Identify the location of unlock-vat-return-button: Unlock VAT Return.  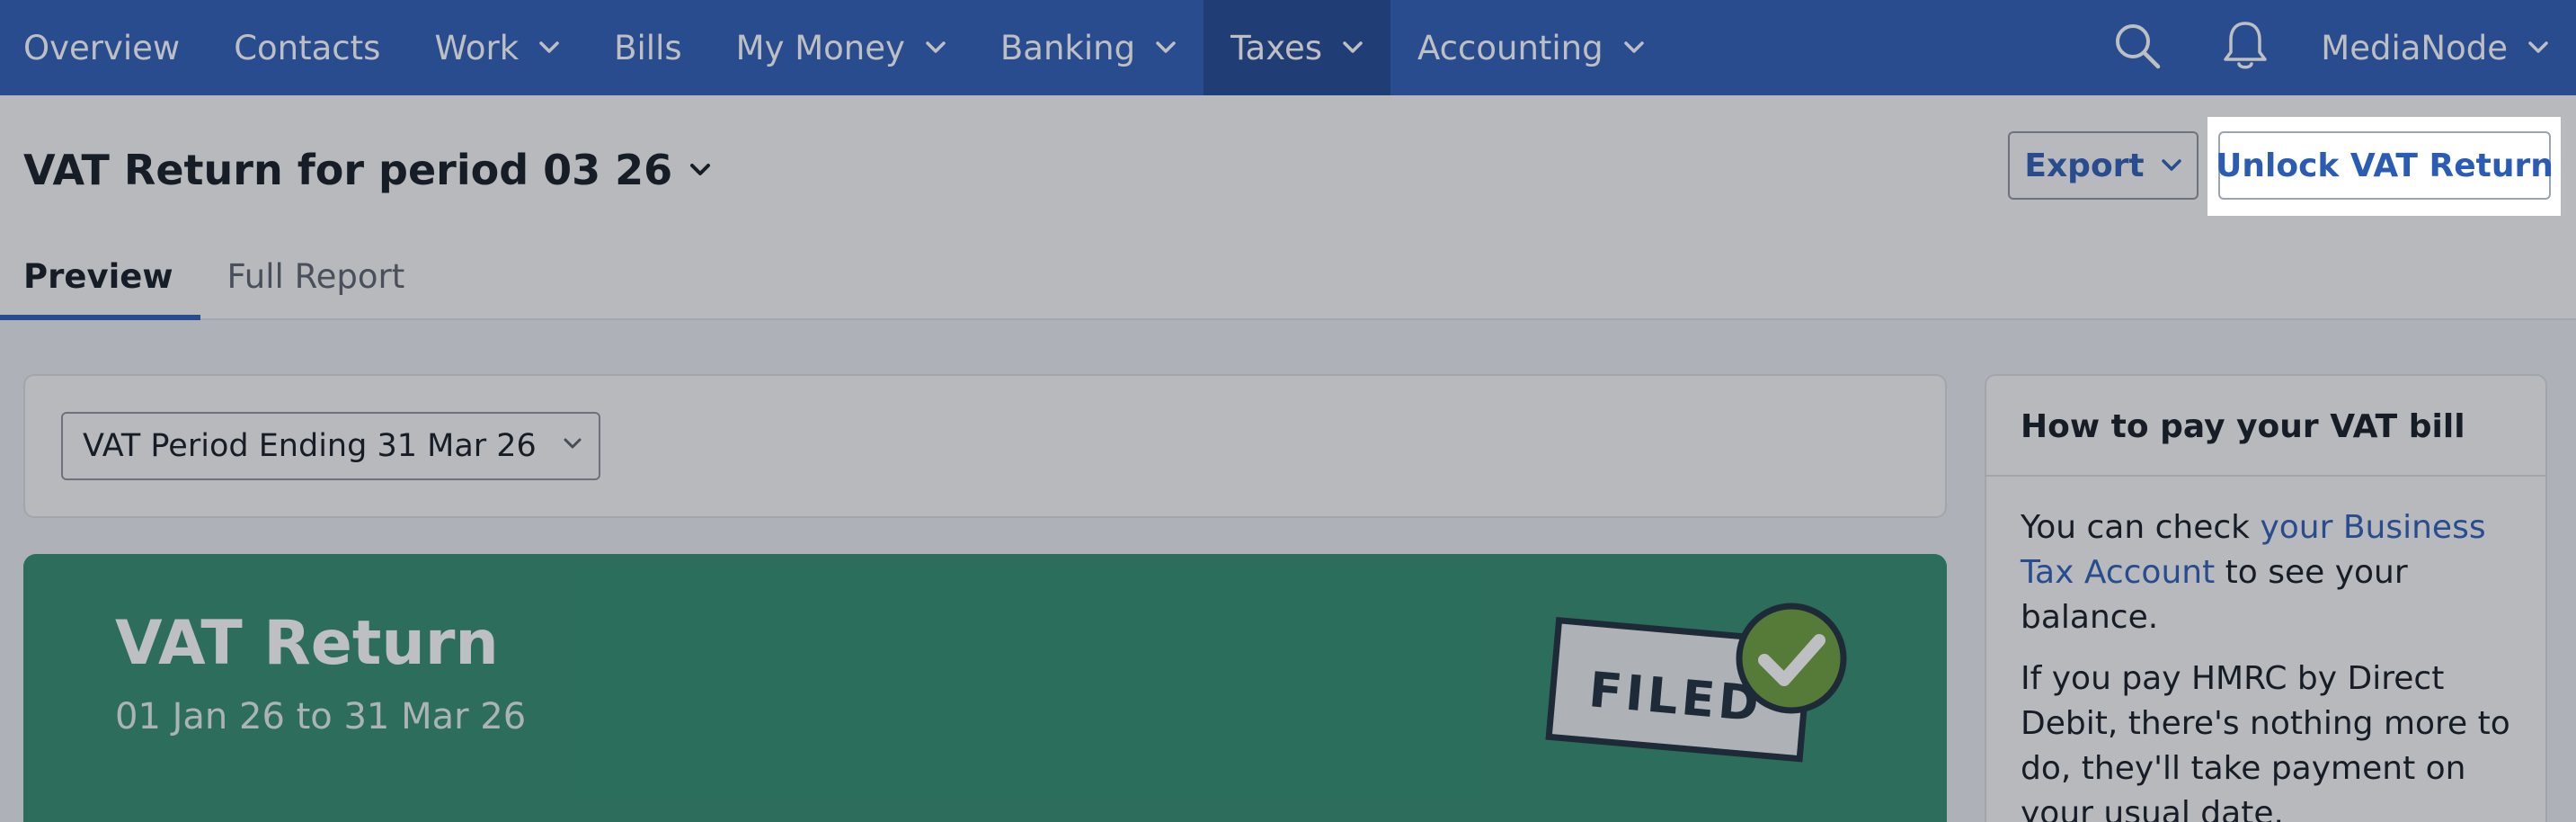
(2385, 165).